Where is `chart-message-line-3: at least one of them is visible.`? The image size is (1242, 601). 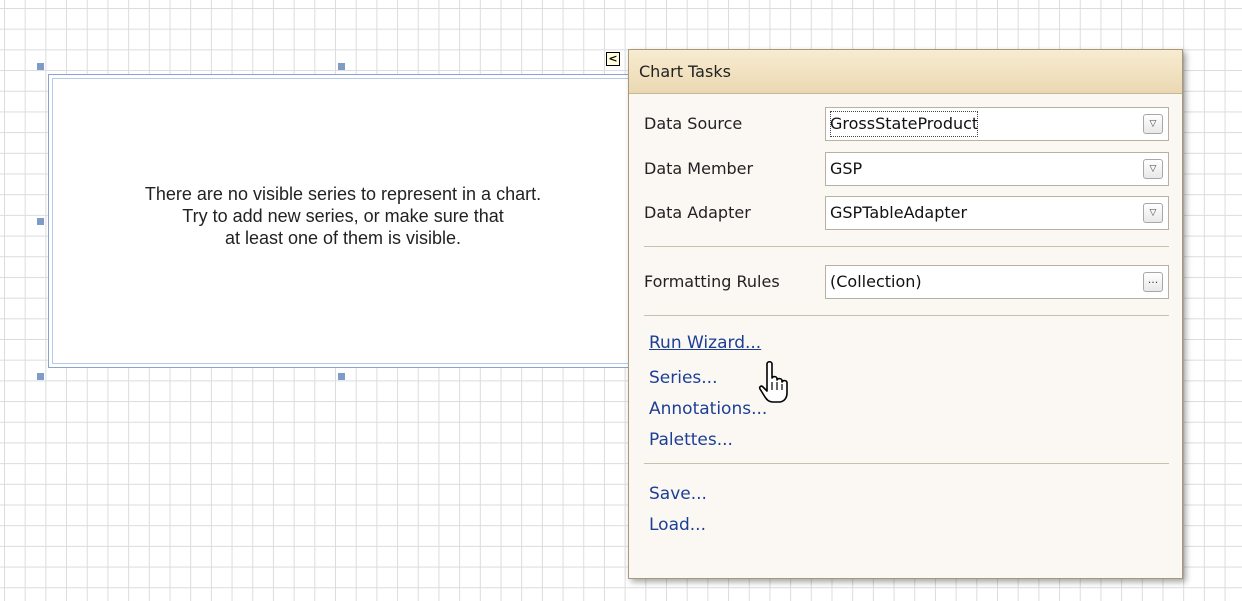
chart-message-line-3: at least one of them is visible. is located at coordinates (343, 238).